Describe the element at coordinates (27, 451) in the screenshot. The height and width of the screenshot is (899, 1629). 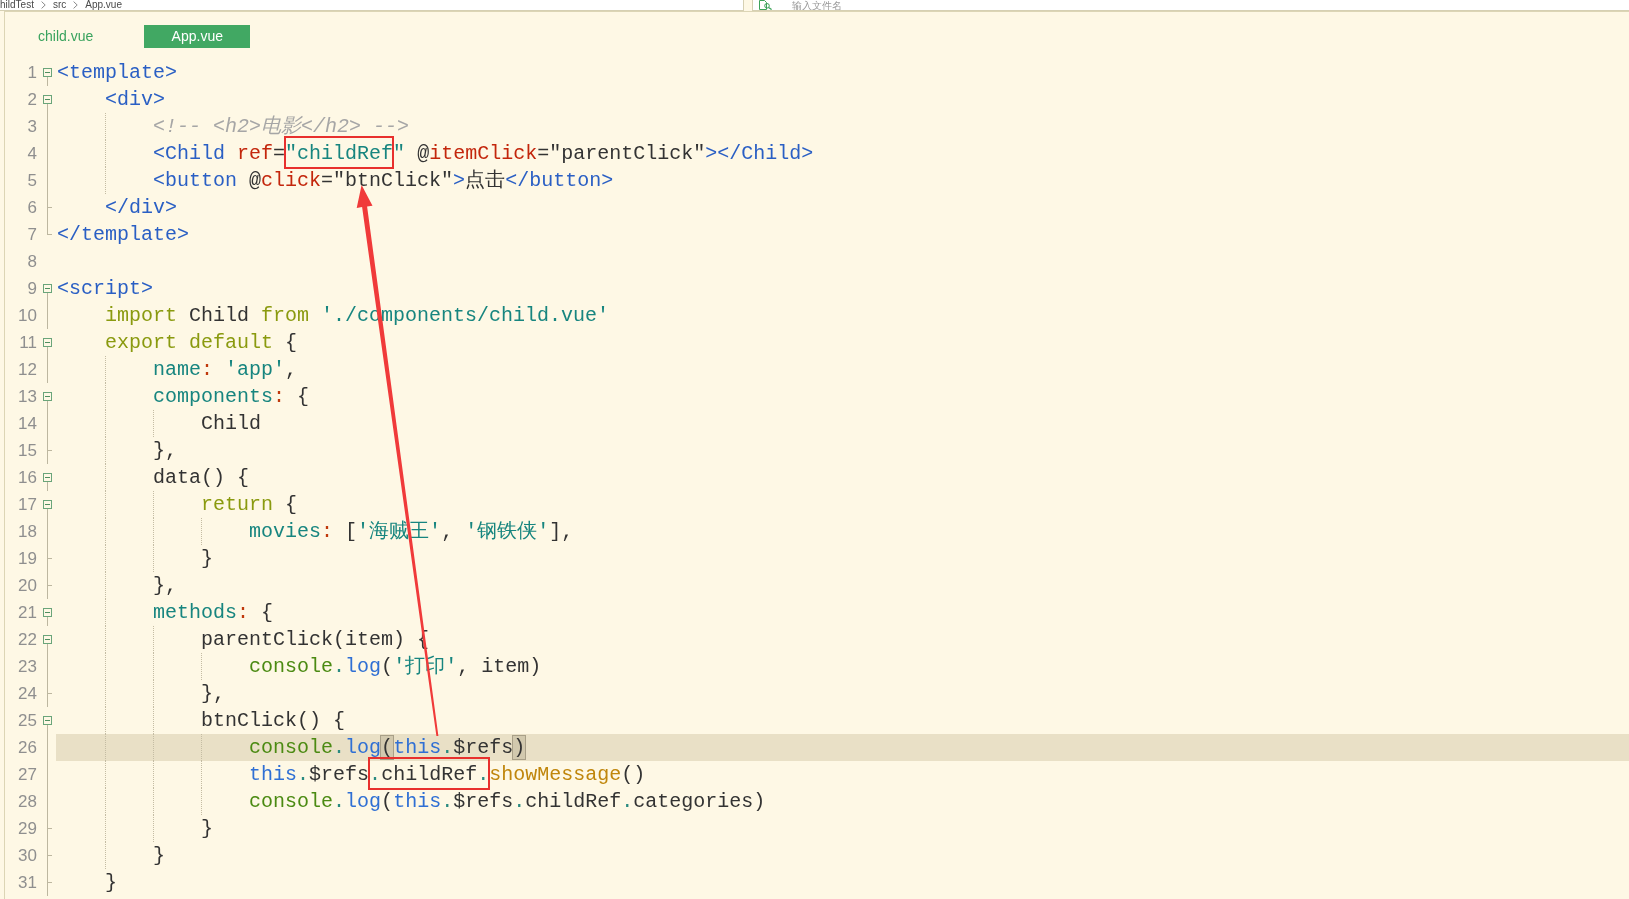
I see `line-number: 15` at that location.